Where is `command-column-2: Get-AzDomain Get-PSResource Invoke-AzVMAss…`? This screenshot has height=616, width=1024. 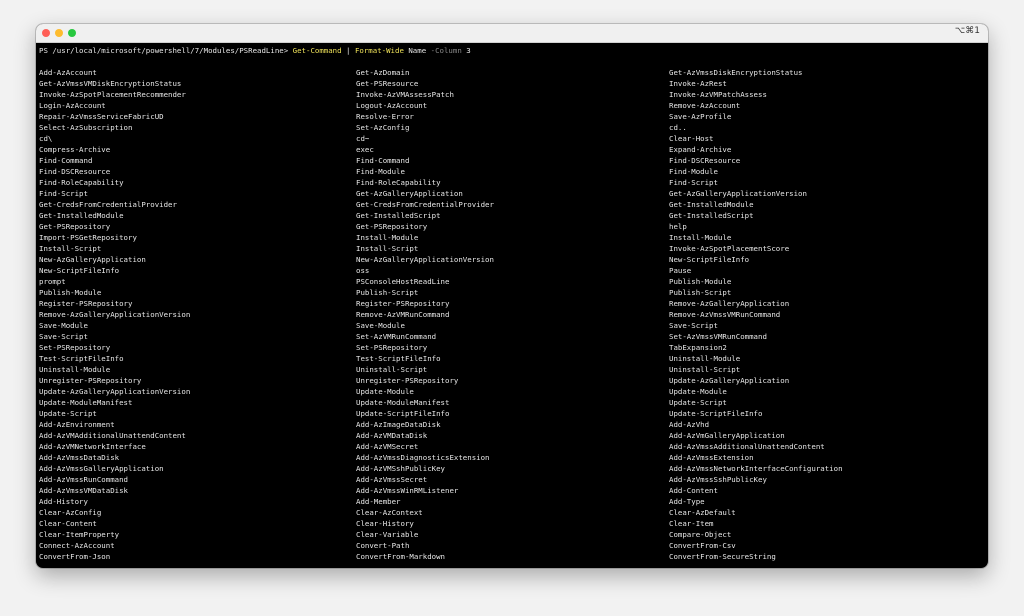
command-column-2: Get-AzDomain Get-PSResource Invoke-AzVMAss… is located at coordinates (425, 314).